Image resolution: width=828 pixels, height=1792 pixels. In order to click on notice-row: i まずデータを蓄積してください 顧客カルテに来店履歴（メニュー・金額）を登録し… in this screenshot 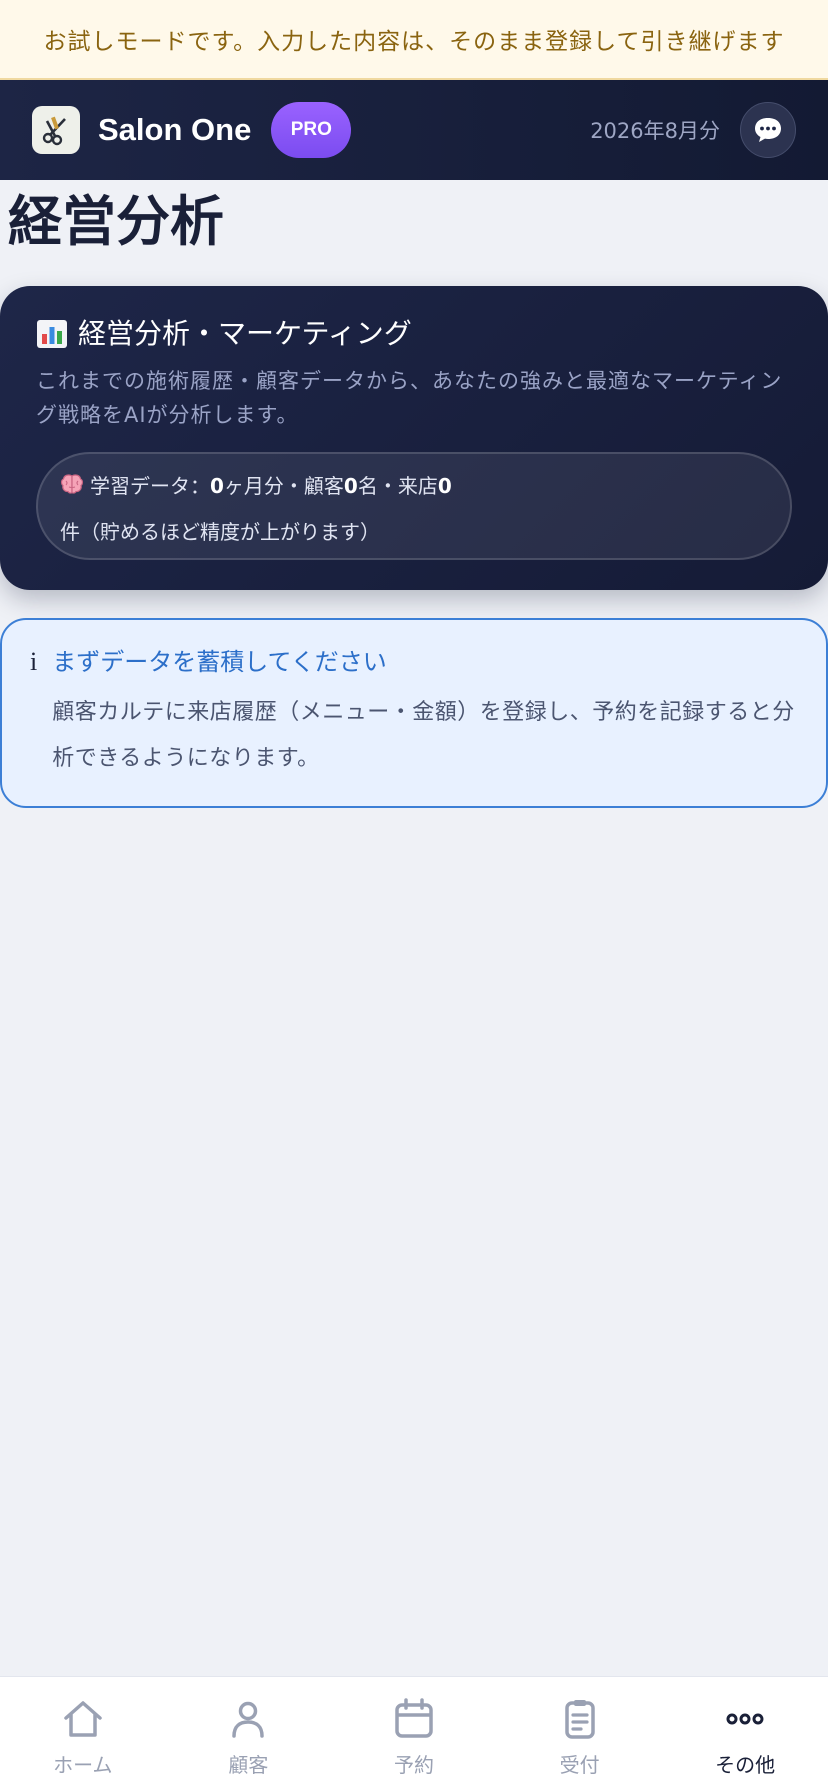, I will do `click(414, 713)`.